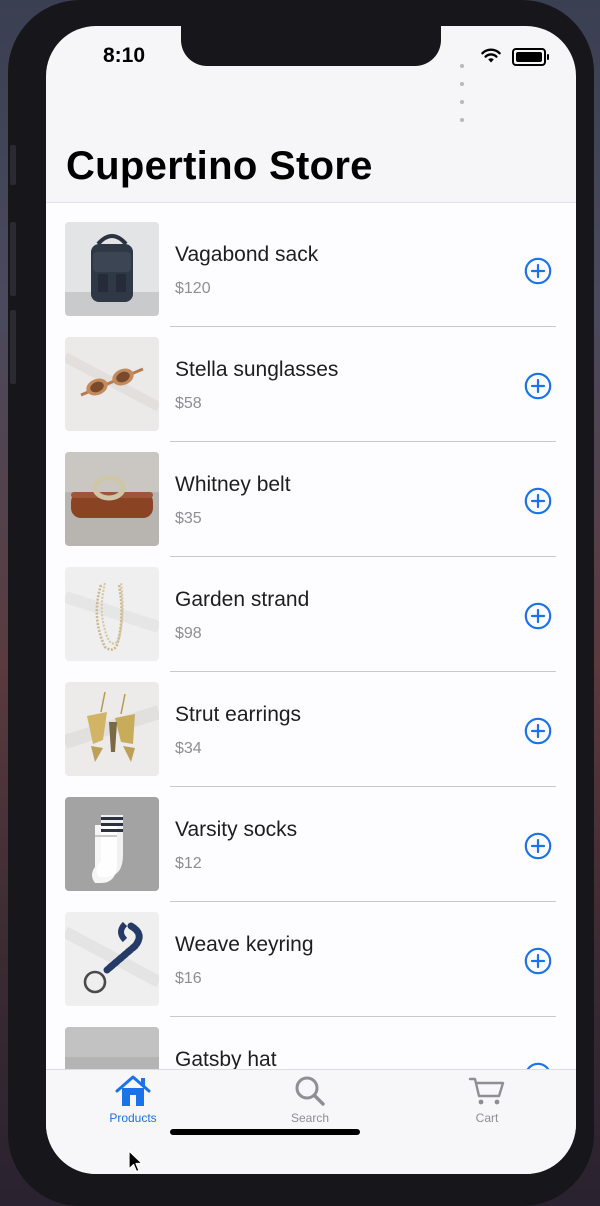 The height and width of the screenshot is (1206, 600). I want to click on product-row-stella-sunglasses: Stella sunglasses $58, so click(311, 380).